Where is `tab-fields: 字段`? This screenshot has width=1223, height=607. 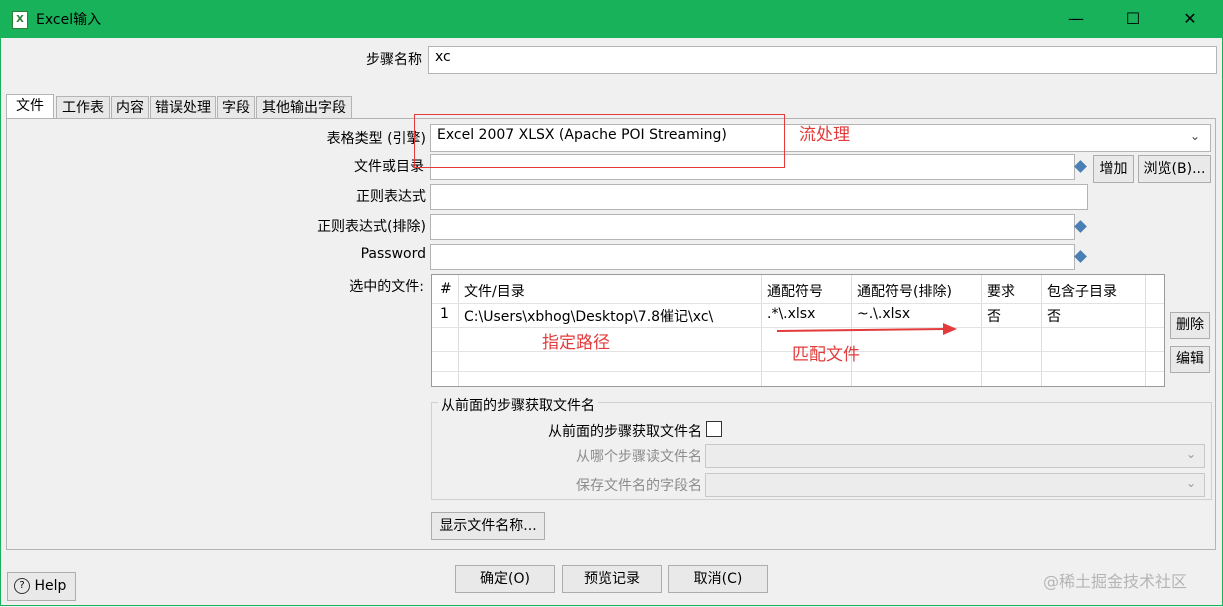 tab-fields: 字段 is located at coordinates (236, 107).